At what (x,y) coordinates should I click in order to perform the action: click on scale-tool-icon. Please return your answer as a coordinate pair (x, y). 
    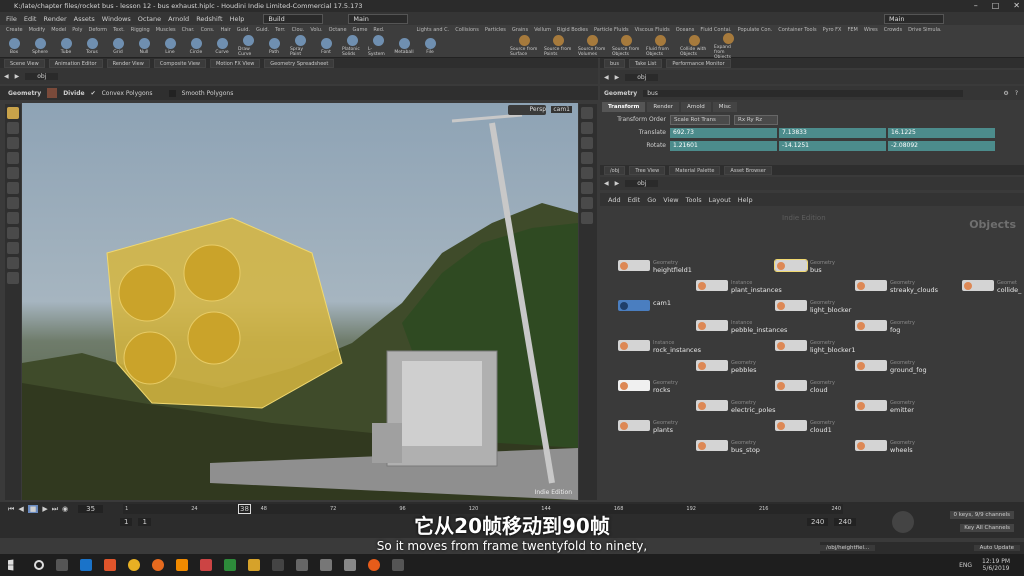
    Looking at the image, I should click on (13, 158).